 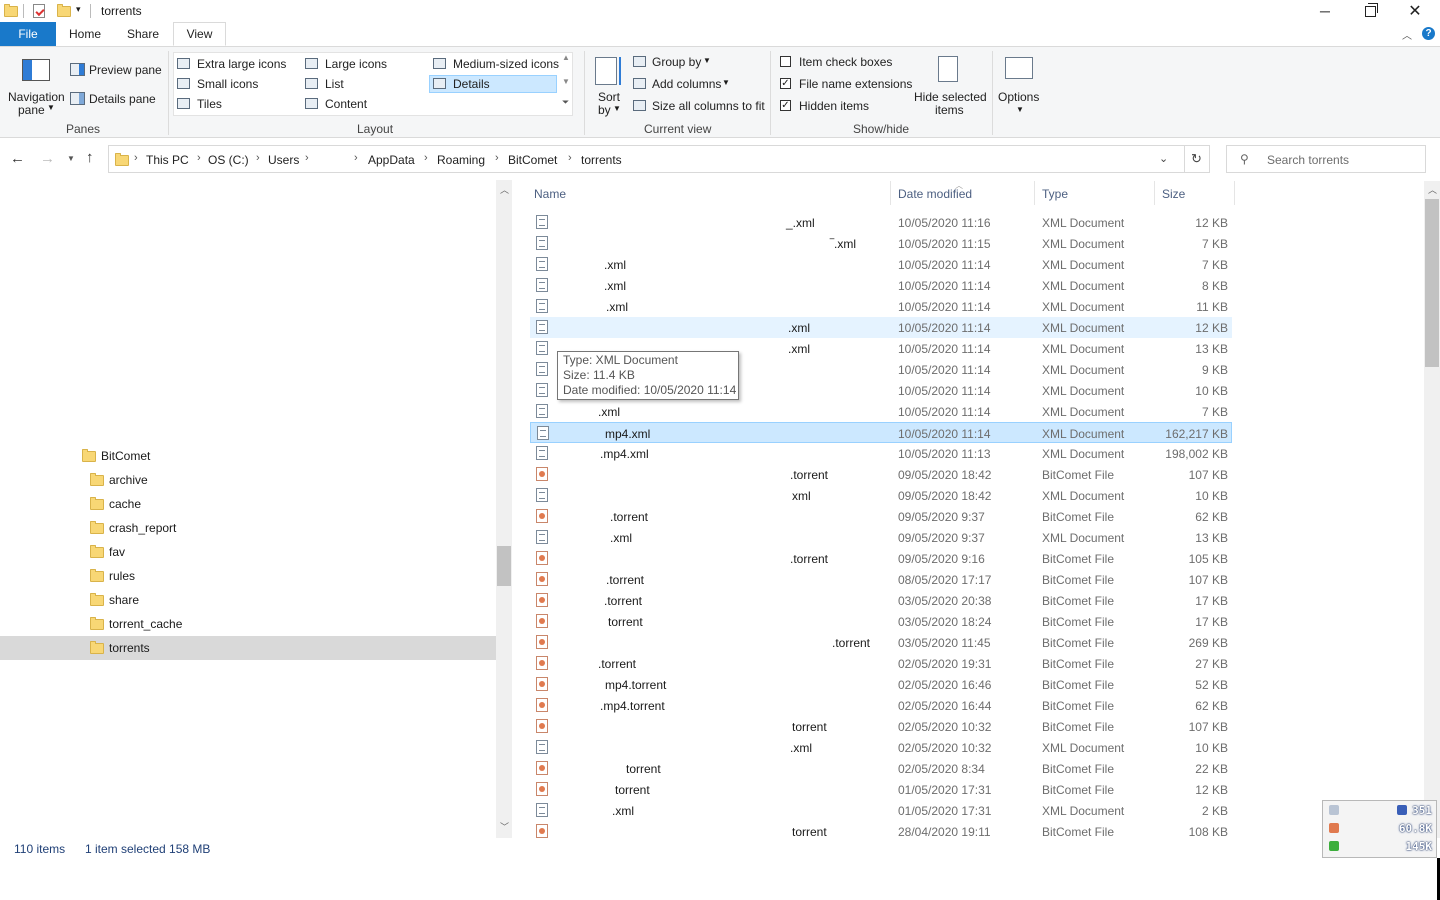 What do you see at coordinates (935, 194) in the screenshot?
I see `column-header-date: Date modified` at bounding box center [935, 194].